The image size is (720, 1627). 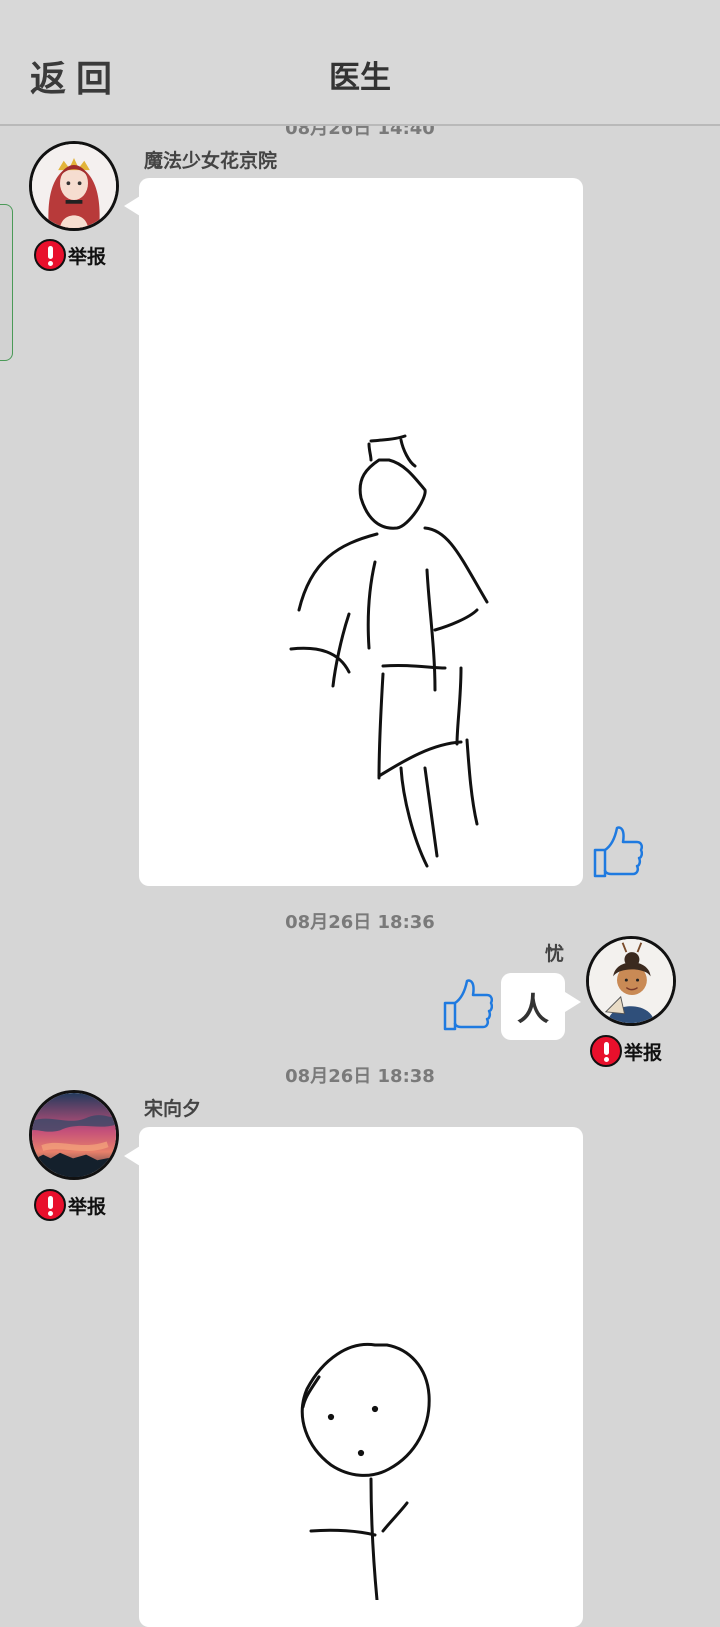 What do you see at coordinates (211, 161) in the screenshot?
I see `username: 魔法少女花京院` at bounding box center [211, 161].